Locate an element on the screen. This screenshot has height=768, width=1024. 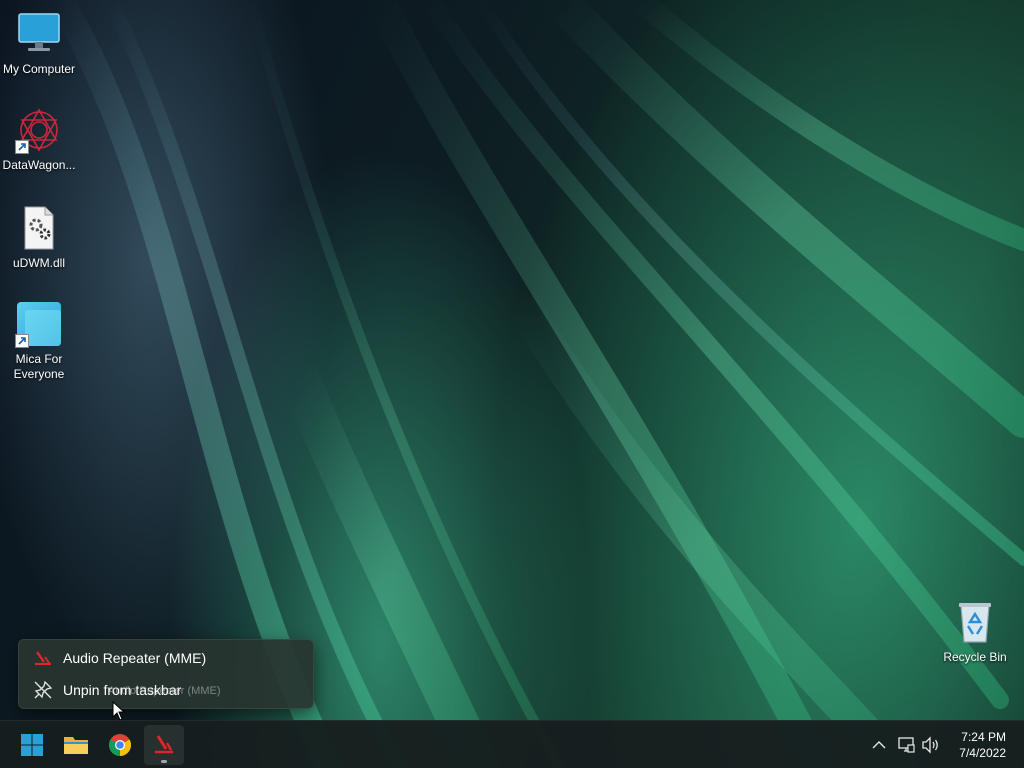
network-tray-button is located at coordinates (906, 745).